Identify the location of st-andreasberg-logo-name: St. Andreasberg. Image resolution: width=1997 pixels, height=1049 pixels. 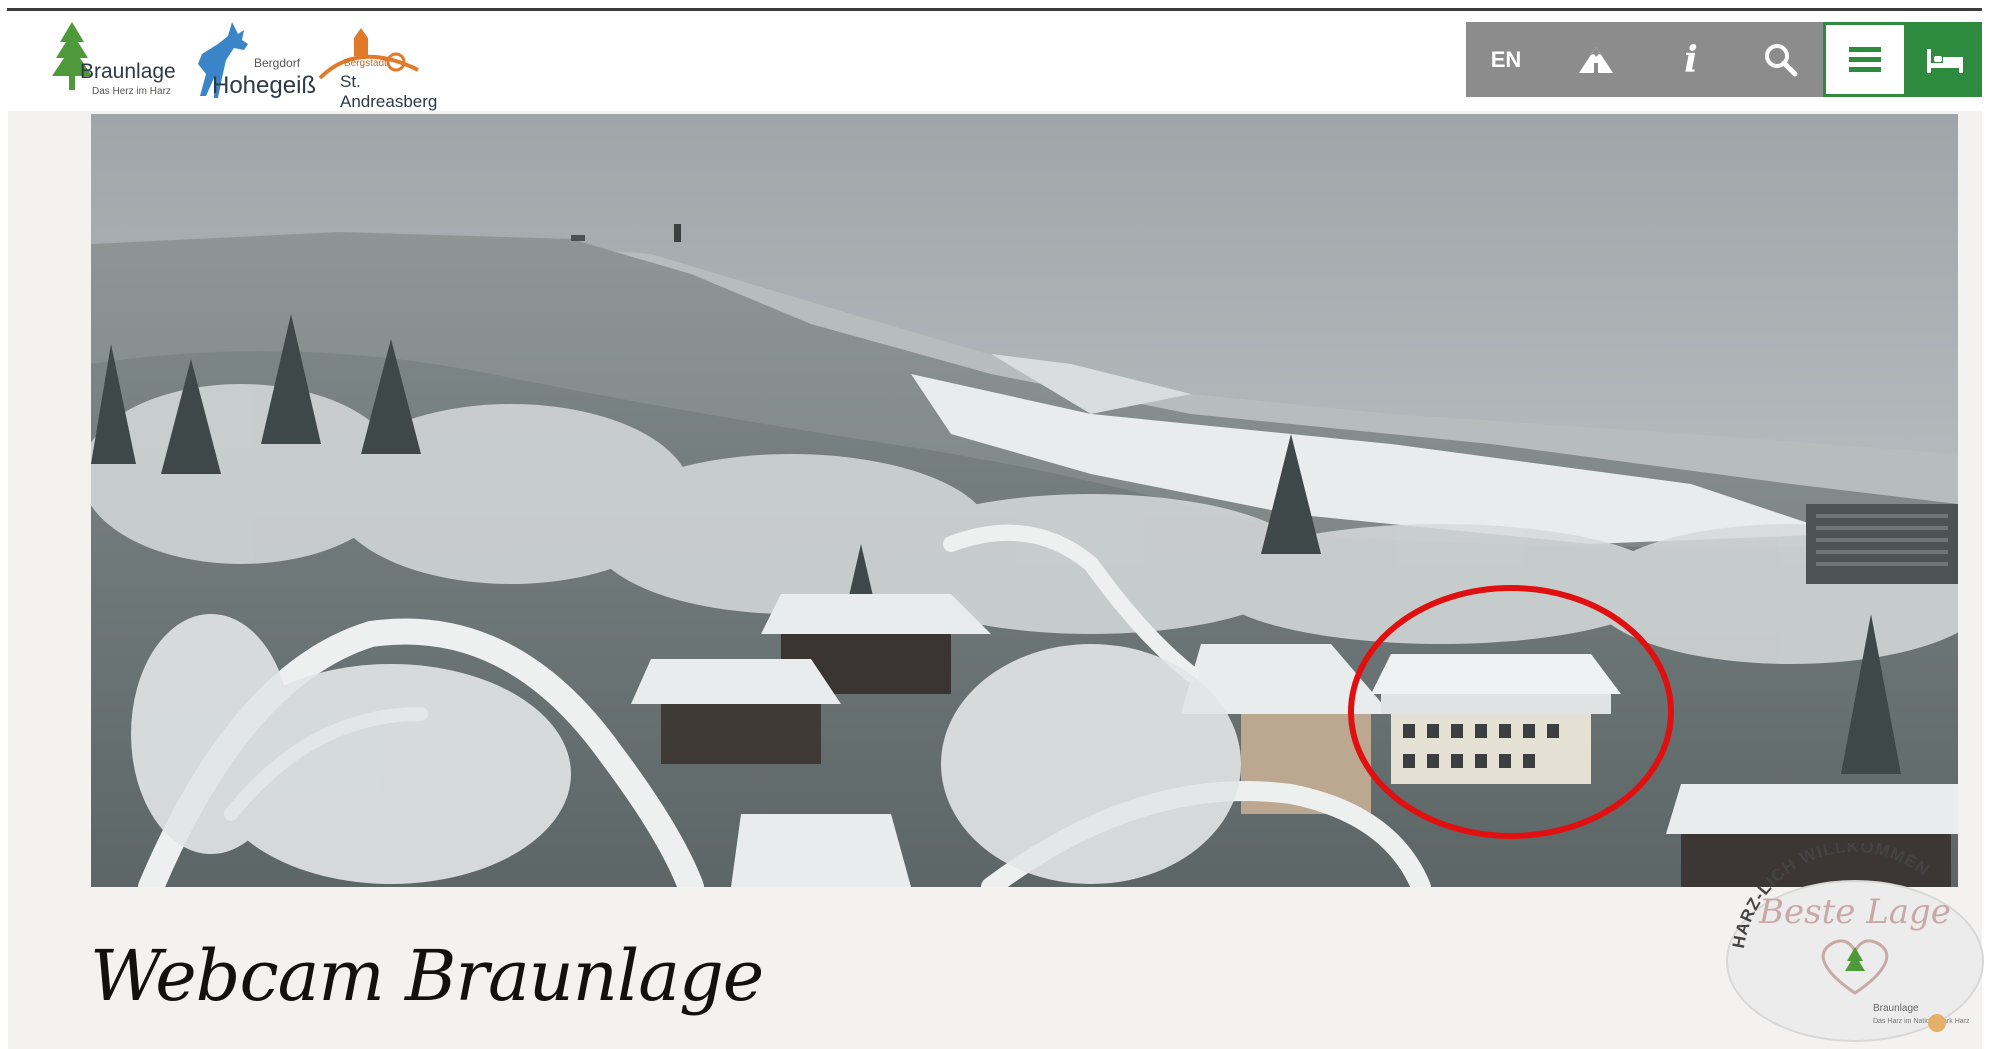
(389, 91).